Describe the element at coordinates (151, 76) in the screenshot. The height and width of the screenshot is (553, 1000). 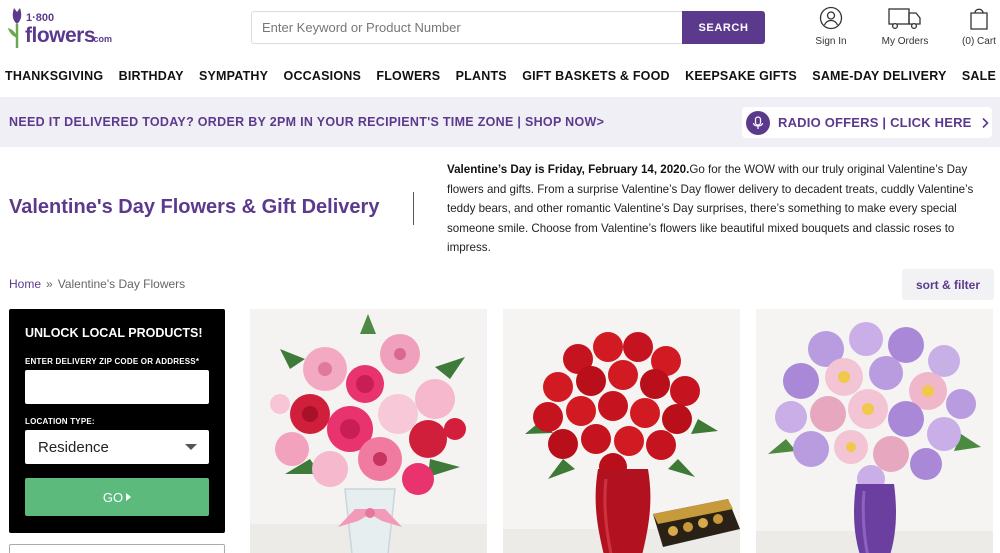
I see `nav-item-birthday: BIRTHDAY` at that location.